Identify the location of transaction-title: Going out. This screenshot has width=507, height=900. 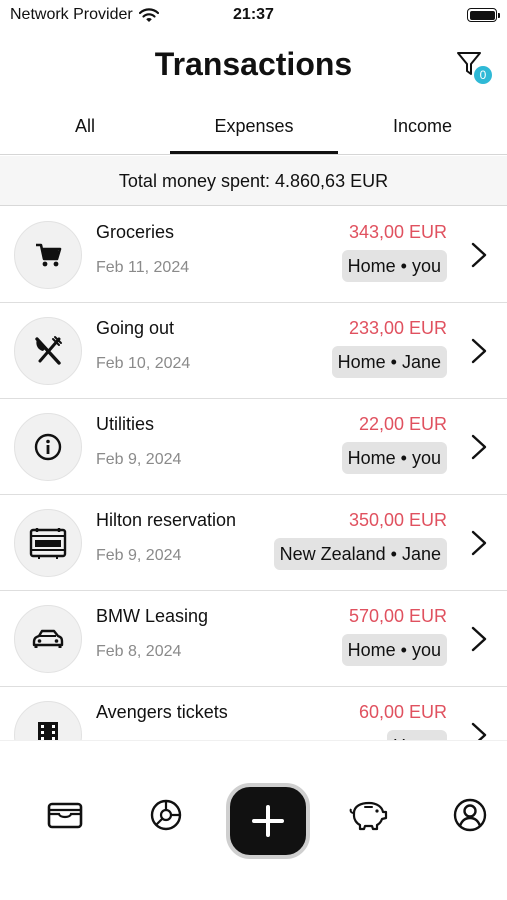
(135, 328).